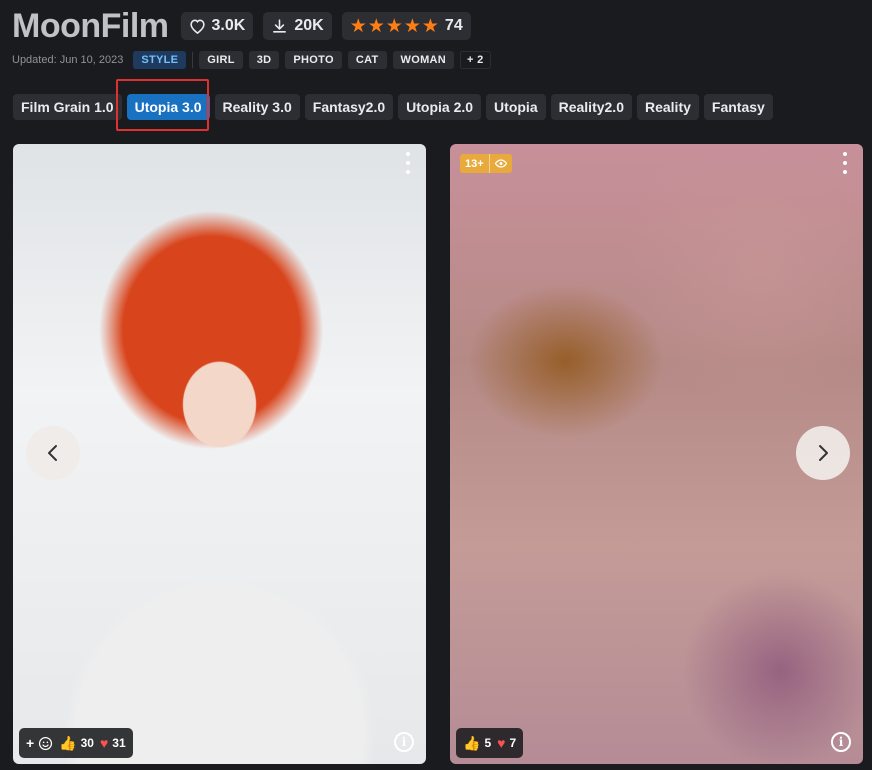 Image resolution: width=872 pixels, height=770 pixels. Describe the element at coordinates (313, 60) in the screenshot. I see `tag-photo: PHOTO` at that location.